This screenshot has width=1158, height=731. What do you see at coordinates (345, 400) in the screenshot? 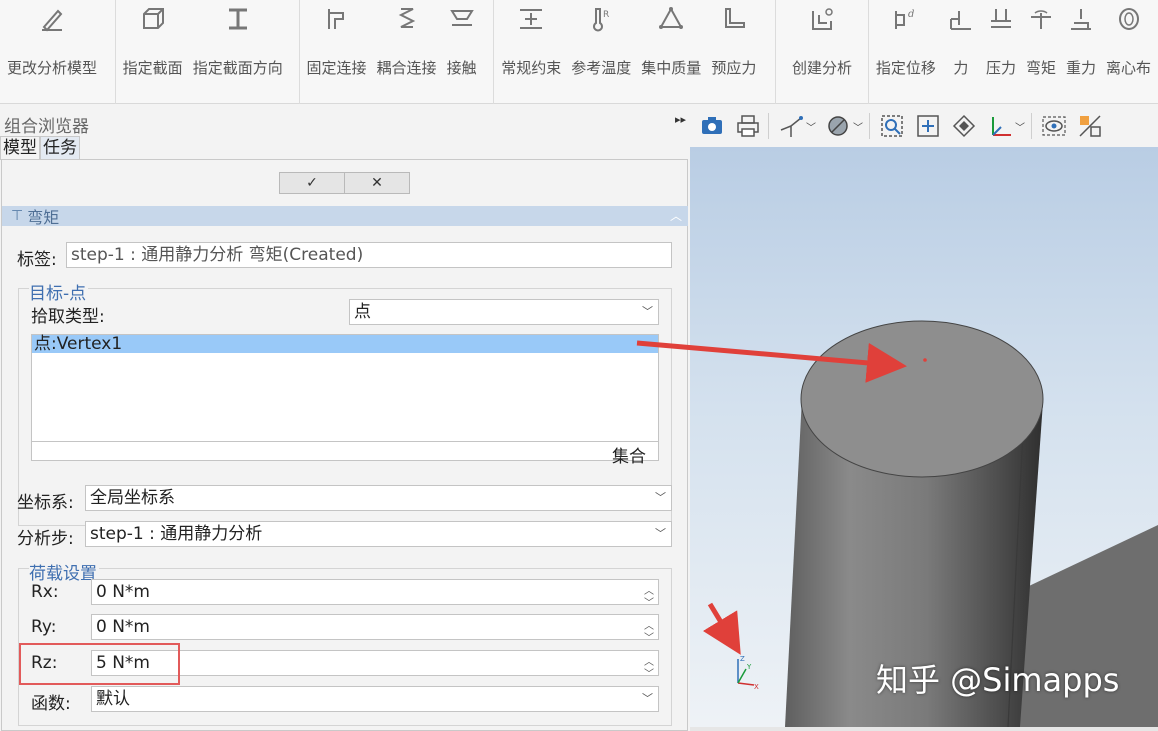
I see `target-list: 点:Vertex1 集合` at bounding box center [345, 400].